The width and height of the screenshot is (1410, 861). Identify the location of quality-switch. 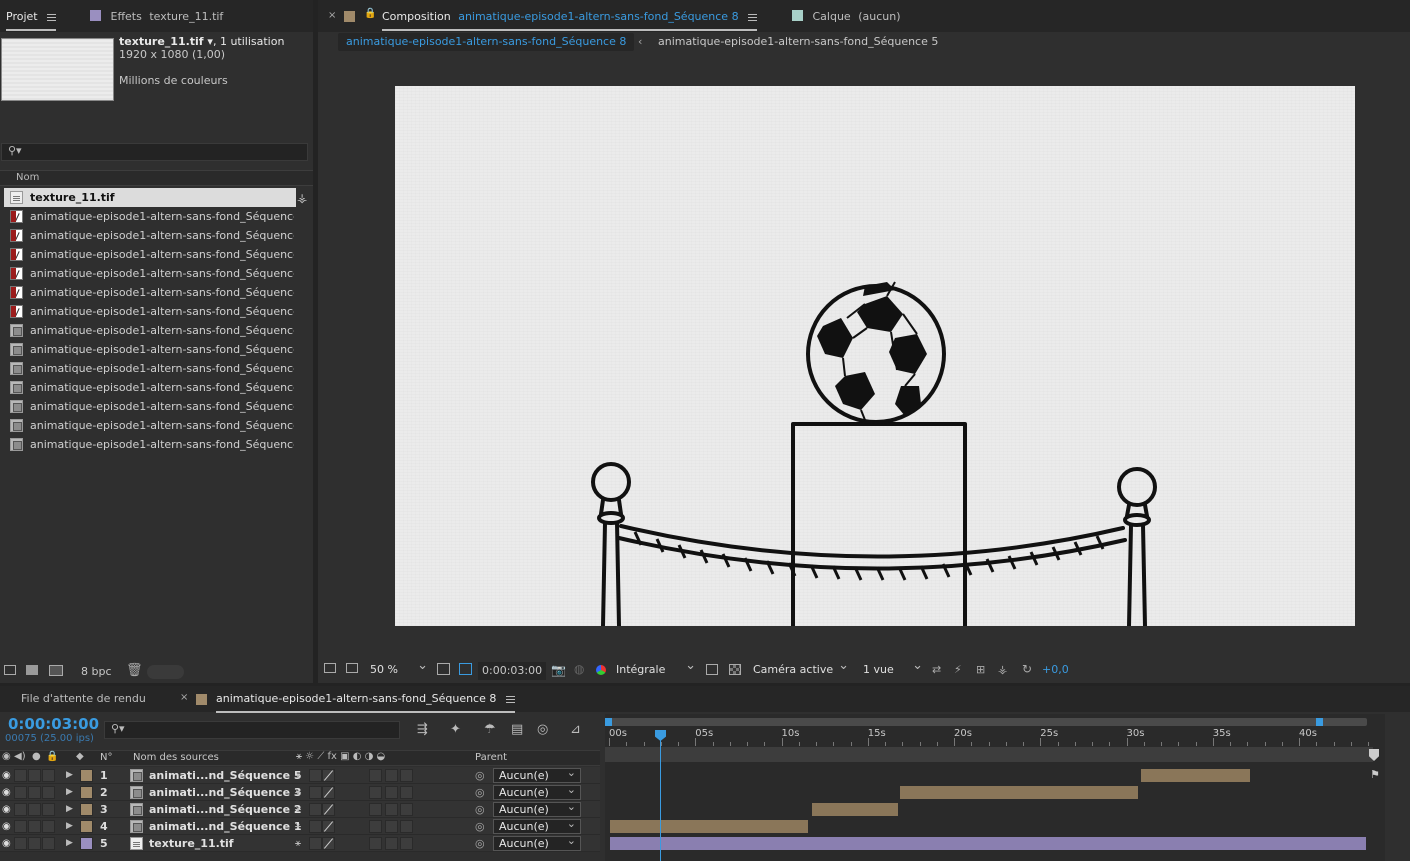
(328, 775).